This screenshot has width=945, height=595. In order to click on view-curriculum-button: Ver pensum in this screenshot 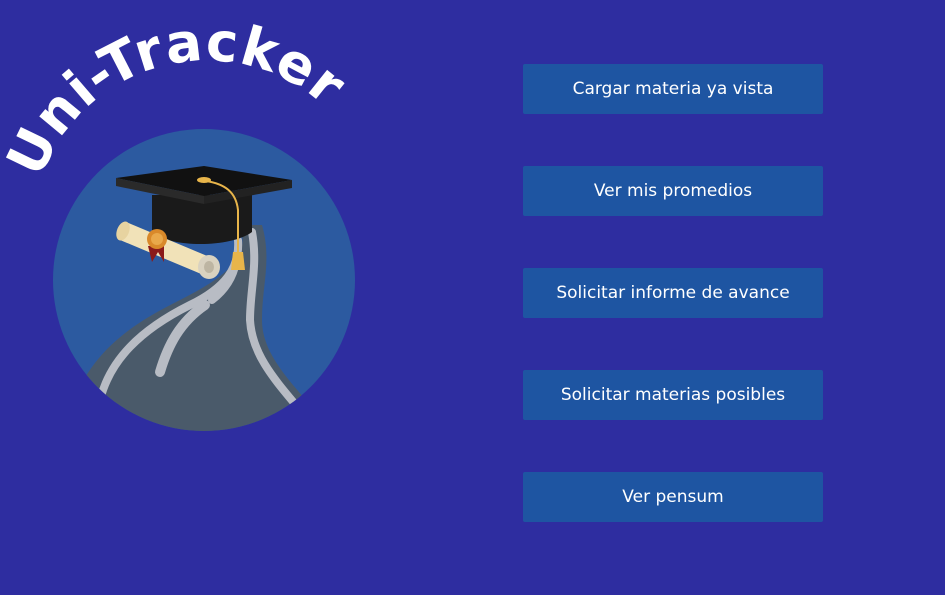, I will do `click(673, 497)`.